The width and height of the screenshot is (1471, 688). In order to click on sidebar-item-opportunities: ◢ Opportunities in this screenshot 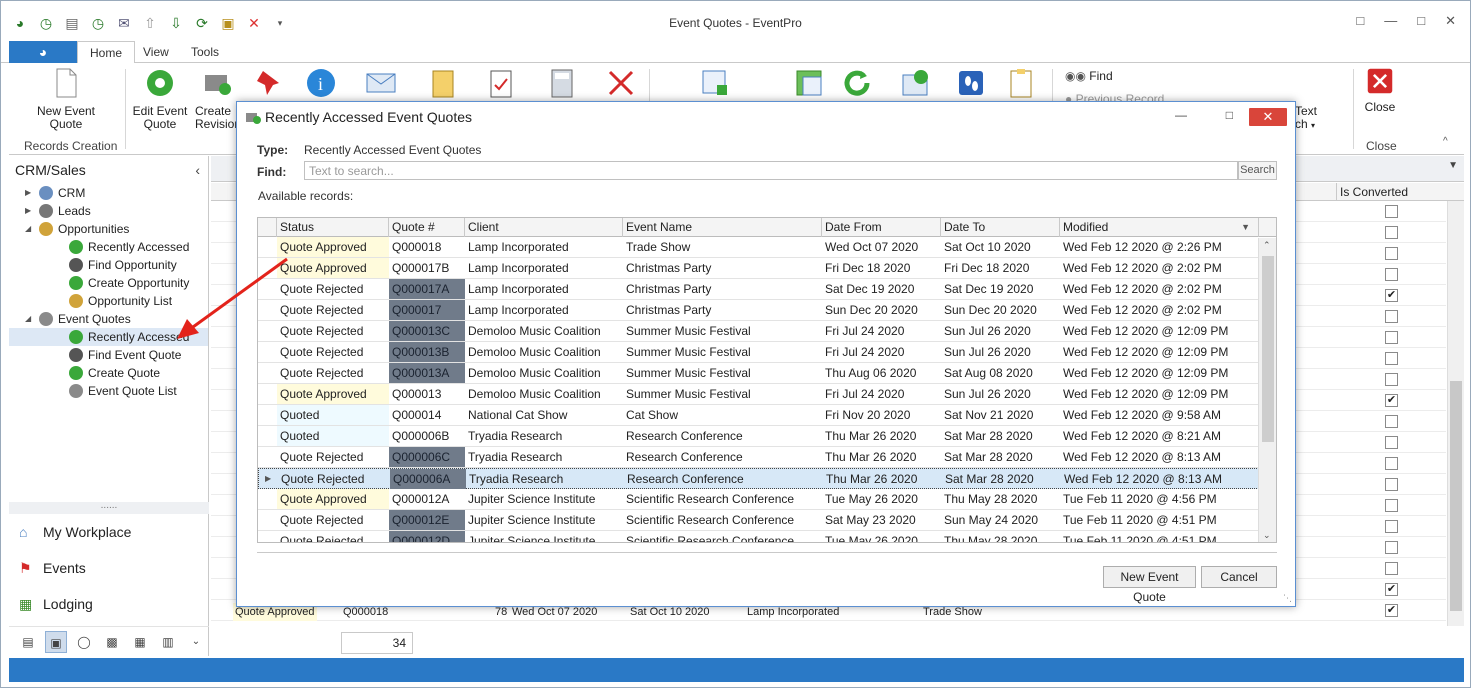, I will do `click(108, 229)`.